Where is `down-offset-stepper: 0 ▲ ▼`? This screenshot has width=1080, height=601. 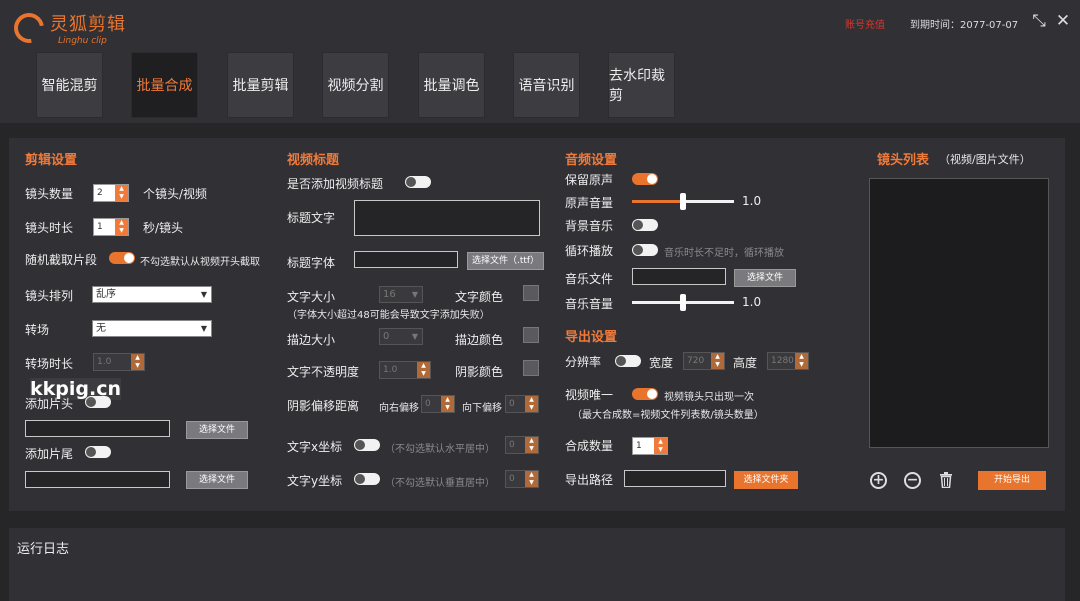 down-offset-stepper: 0 ▲ ▼ is located at coordinates (522, 404).